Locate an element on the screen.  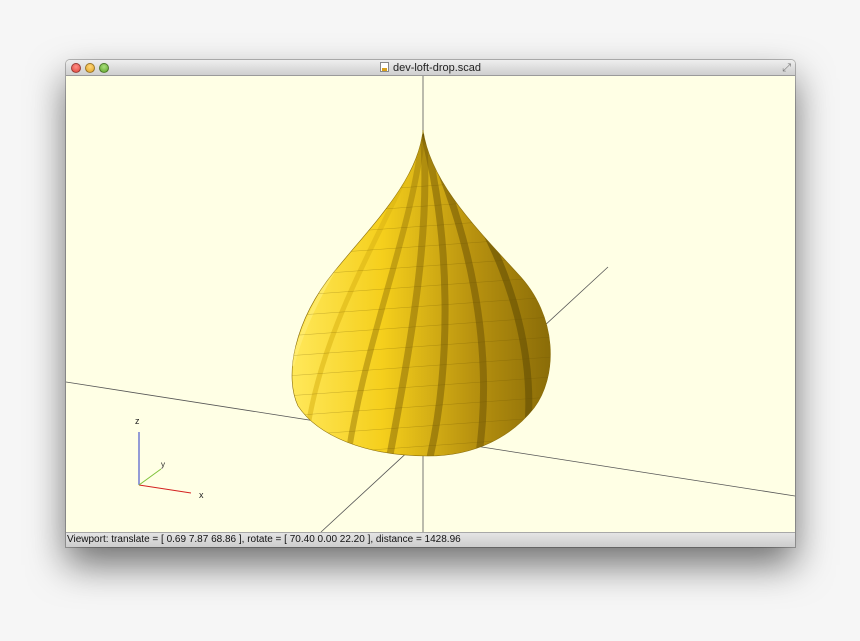
fullscreen-icon: ⤢ is located at coordinates (786, 68).